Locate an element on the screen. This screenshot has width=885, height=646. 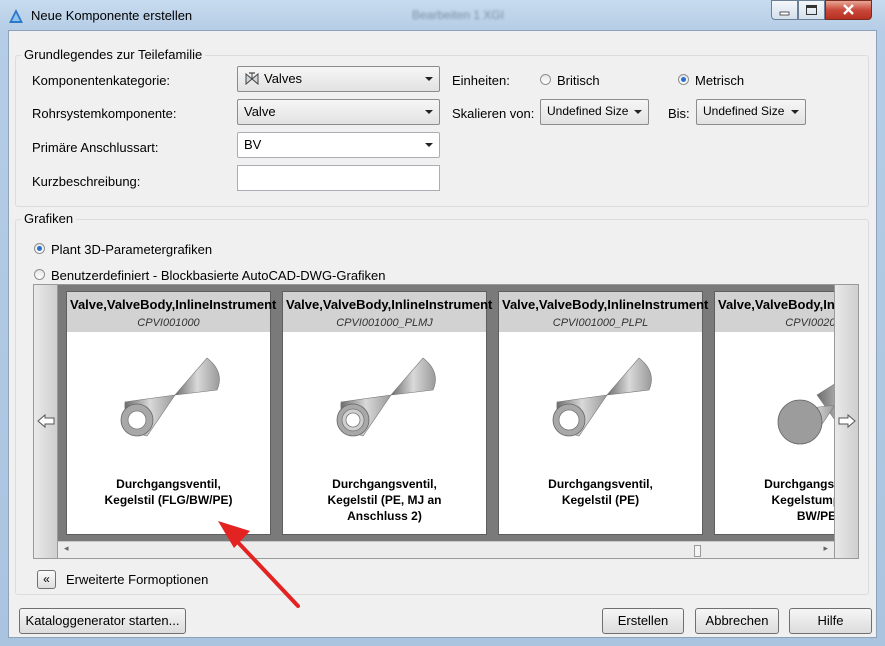
card-desc-line: Anschluss 2) is located at coordinates (384, 516).